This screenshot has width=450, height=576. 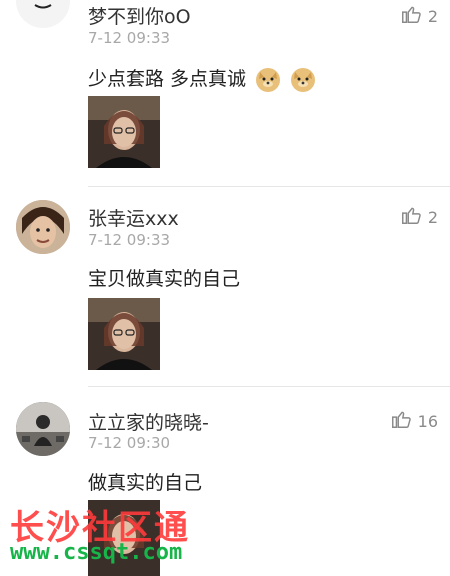 I want to click on cartoon-face-icon, so click(x=43, y=14).